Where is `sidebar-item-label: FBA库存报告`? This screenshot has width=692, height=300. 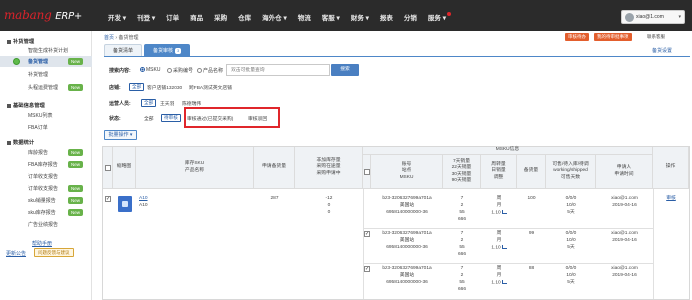 sidebar-item-label: FBA库存报告 is located at coordinates (43, 165).